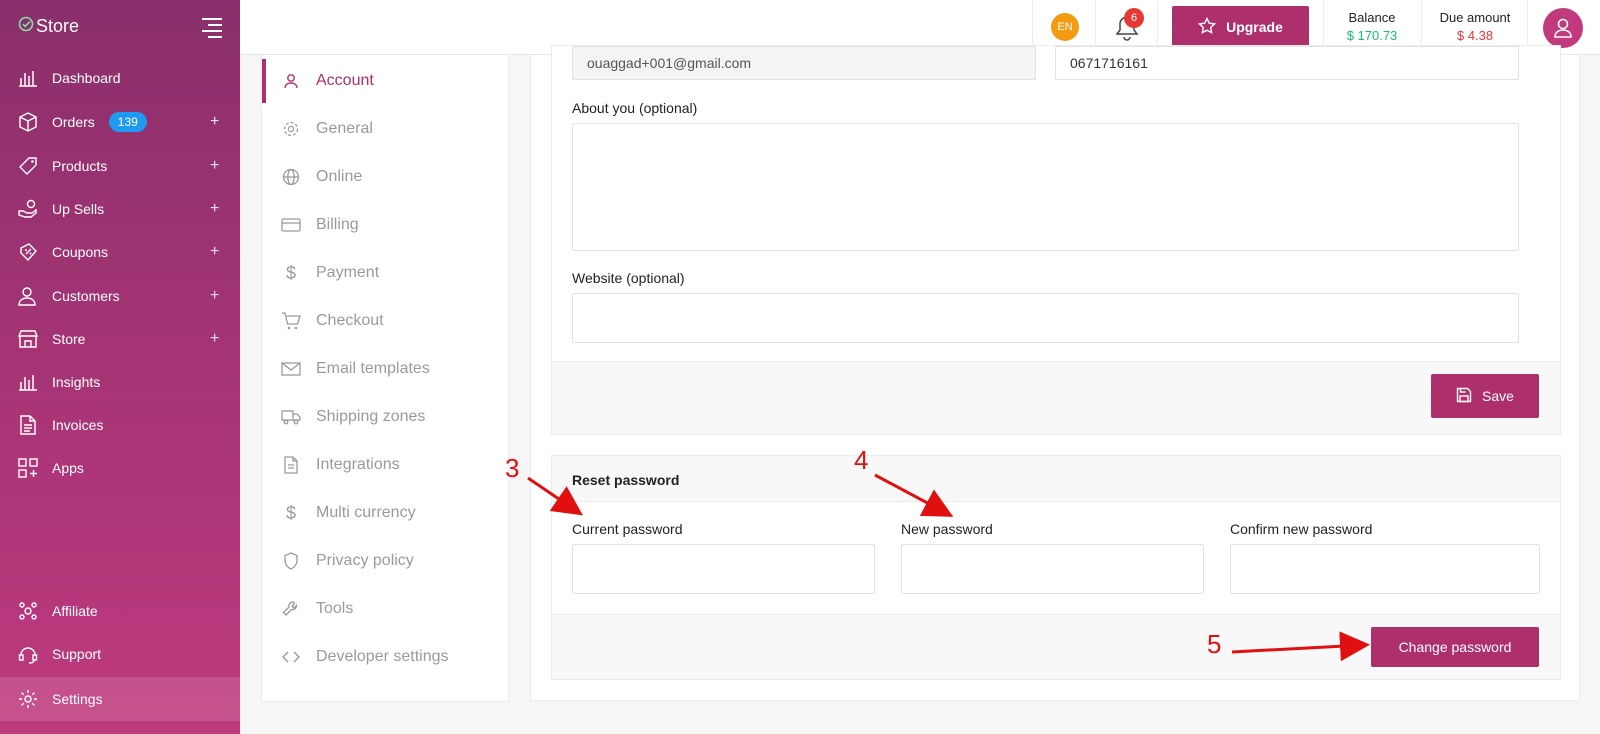 The height and width of the screenshot is (734, 1600). What do you see at coordinates (127, 122) in the screenshot?
I see `orders-count-badge: 139` at bounding box center [127, 122].